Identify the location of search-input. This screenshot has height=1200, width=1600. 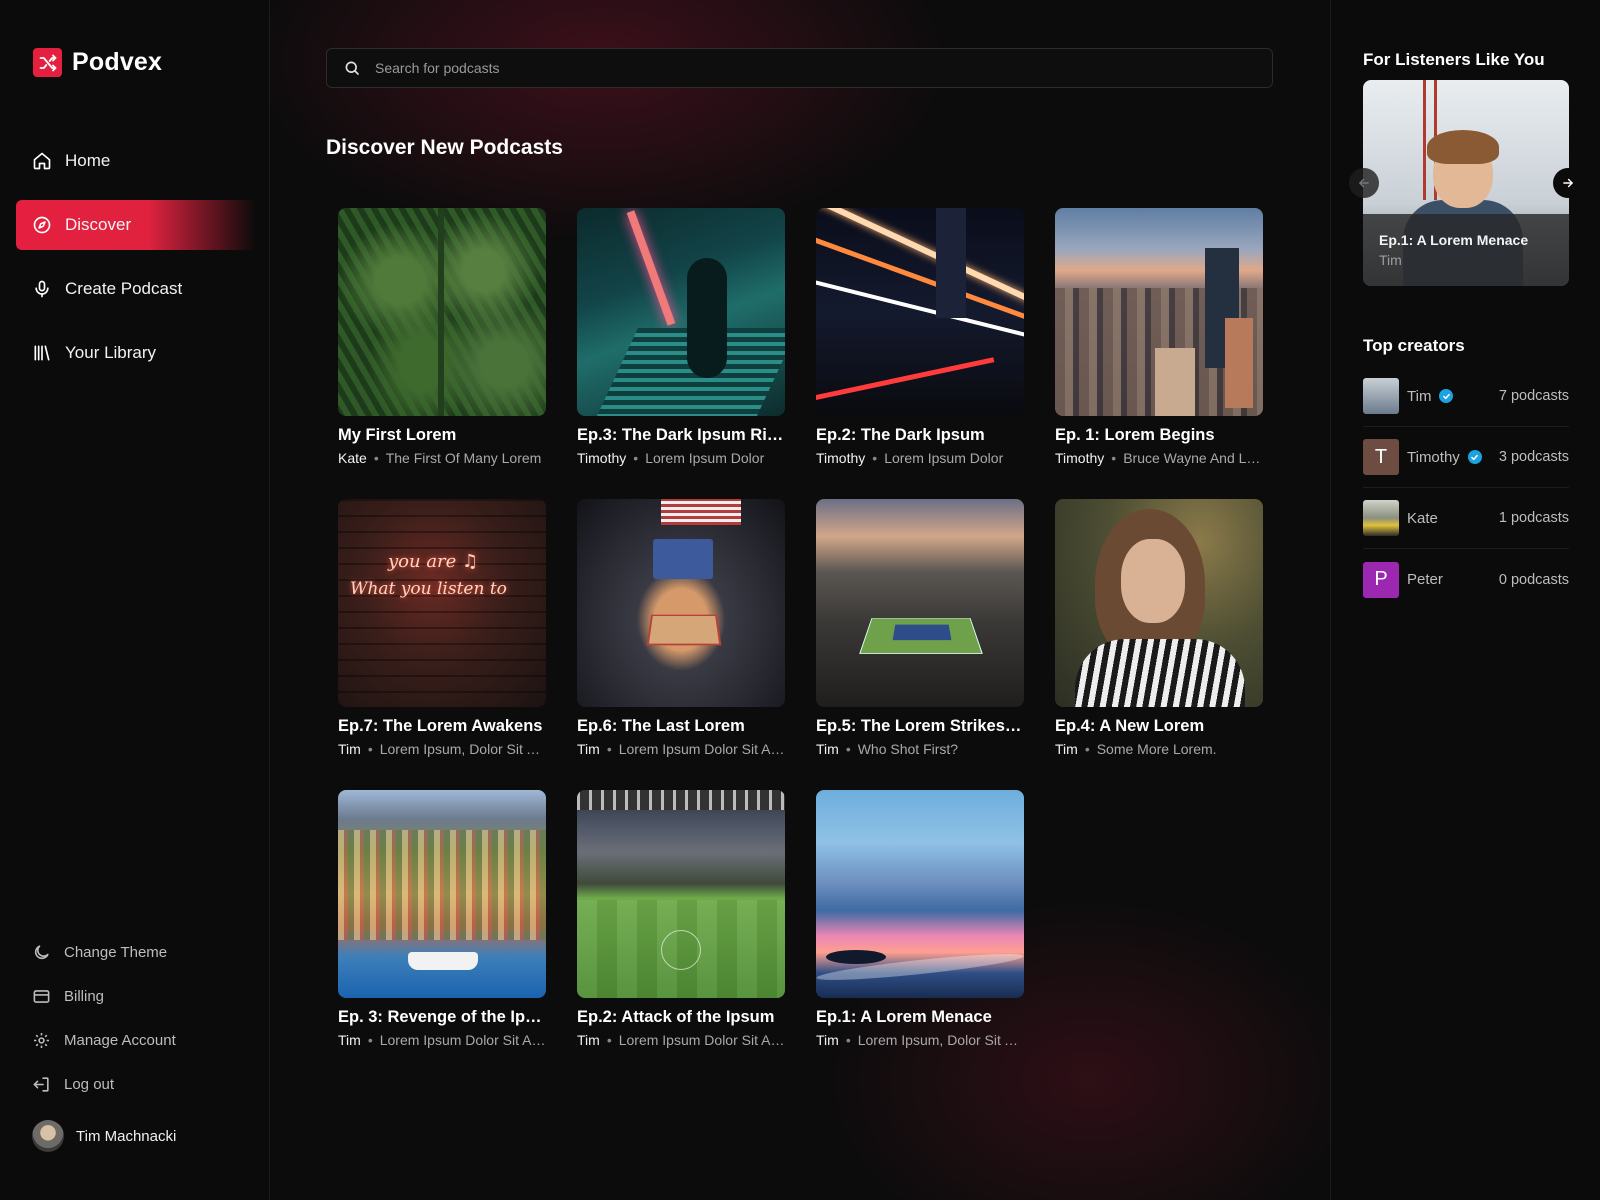
(805, 68).